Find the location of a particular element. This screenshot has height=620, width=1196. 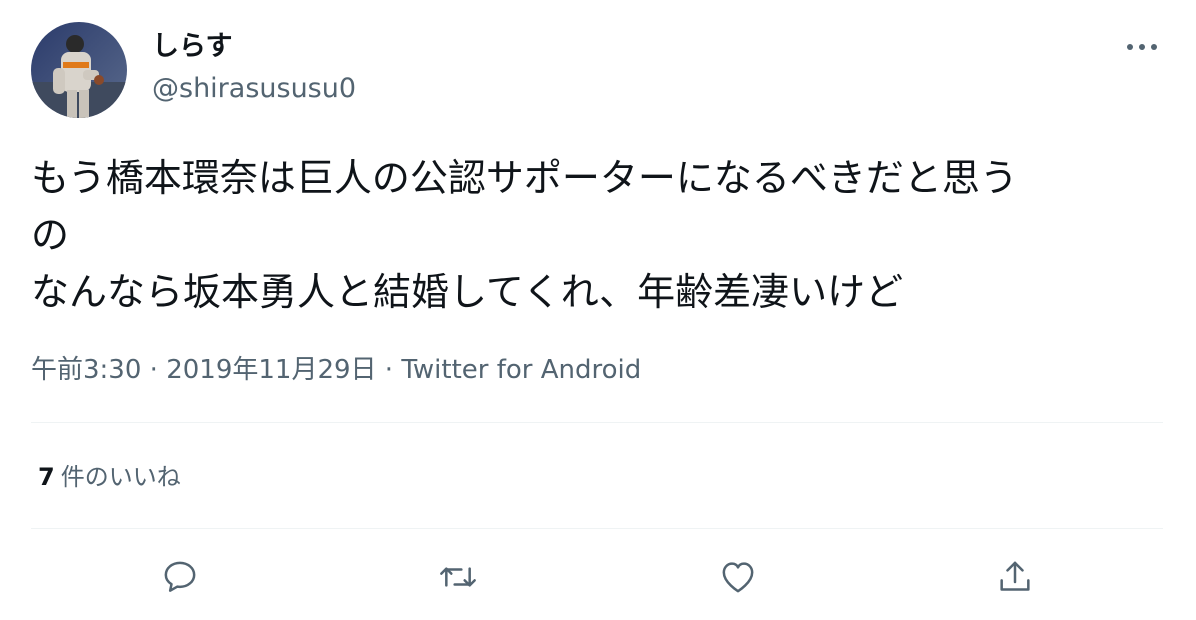

heart-icon is located at coordinates (738, 577).